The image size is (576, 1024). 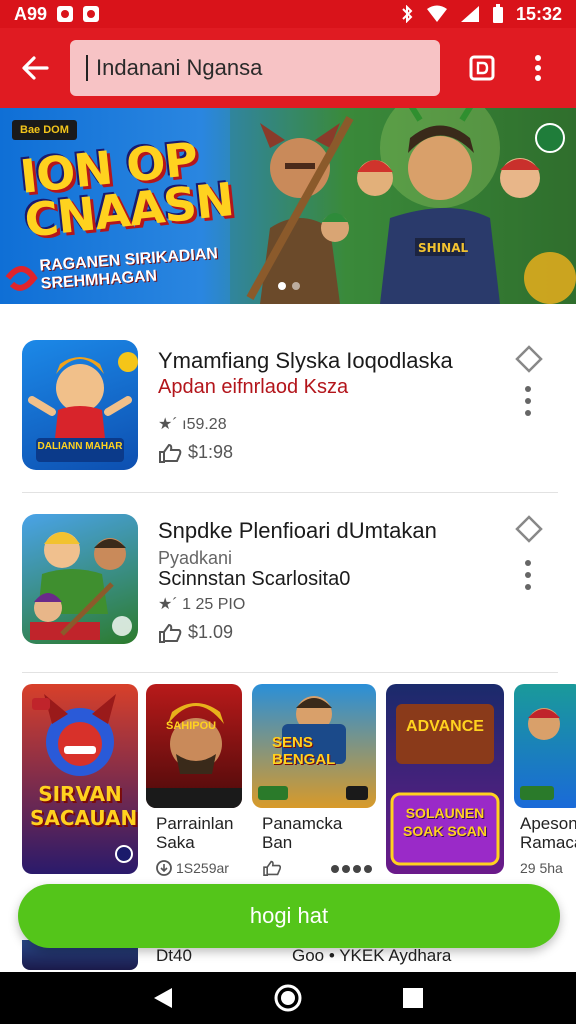 What do you see at coordinates (302, 823) in the screenshot?
I see `card-title: Panamcka` at bounding box center [302, 823].